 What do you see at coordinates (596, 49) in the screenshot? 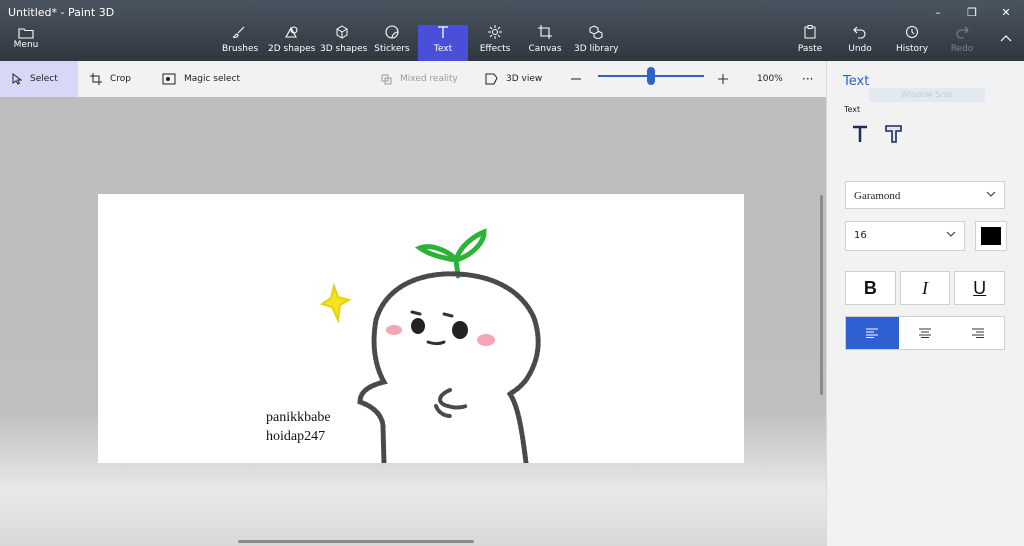
I see `tool-label: 3D library` at bounding box center [596, 49].